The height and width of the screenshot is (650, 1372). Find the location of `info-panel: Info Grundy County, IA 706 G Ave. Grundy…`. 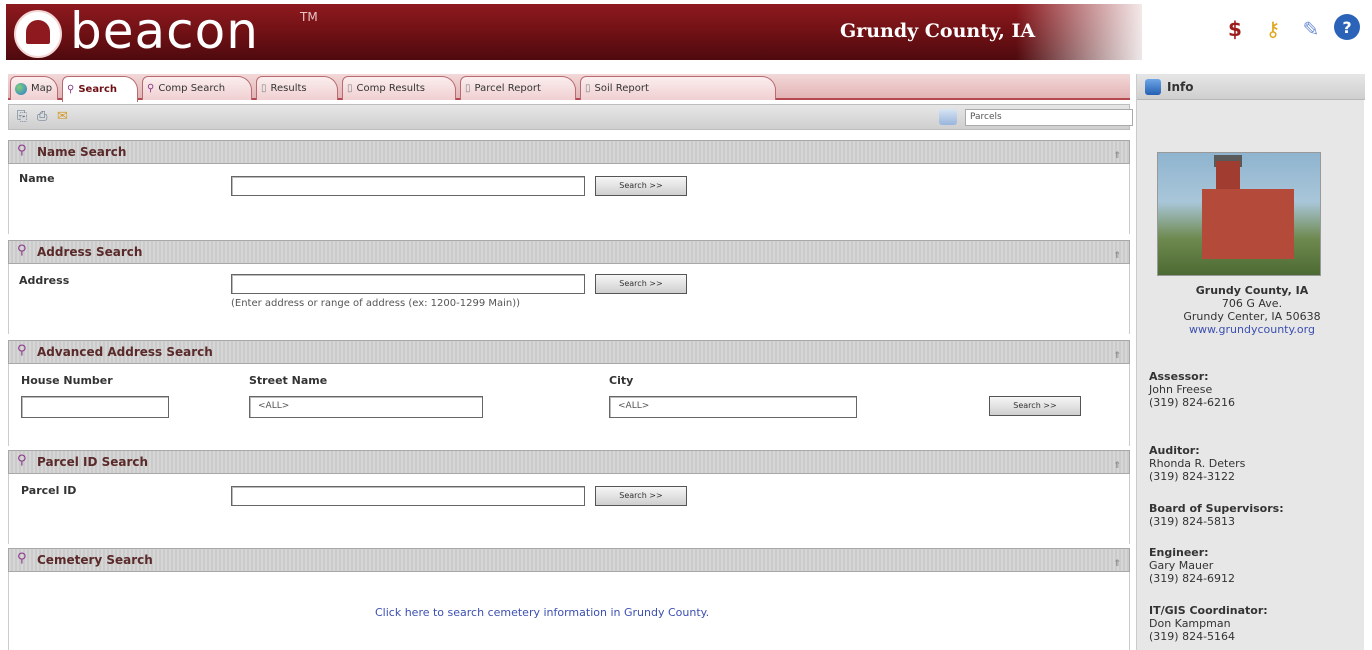

info-panel: Info Grundy County, IA 706 G Ave. Grundy… is located at coordinates (1250, 362).